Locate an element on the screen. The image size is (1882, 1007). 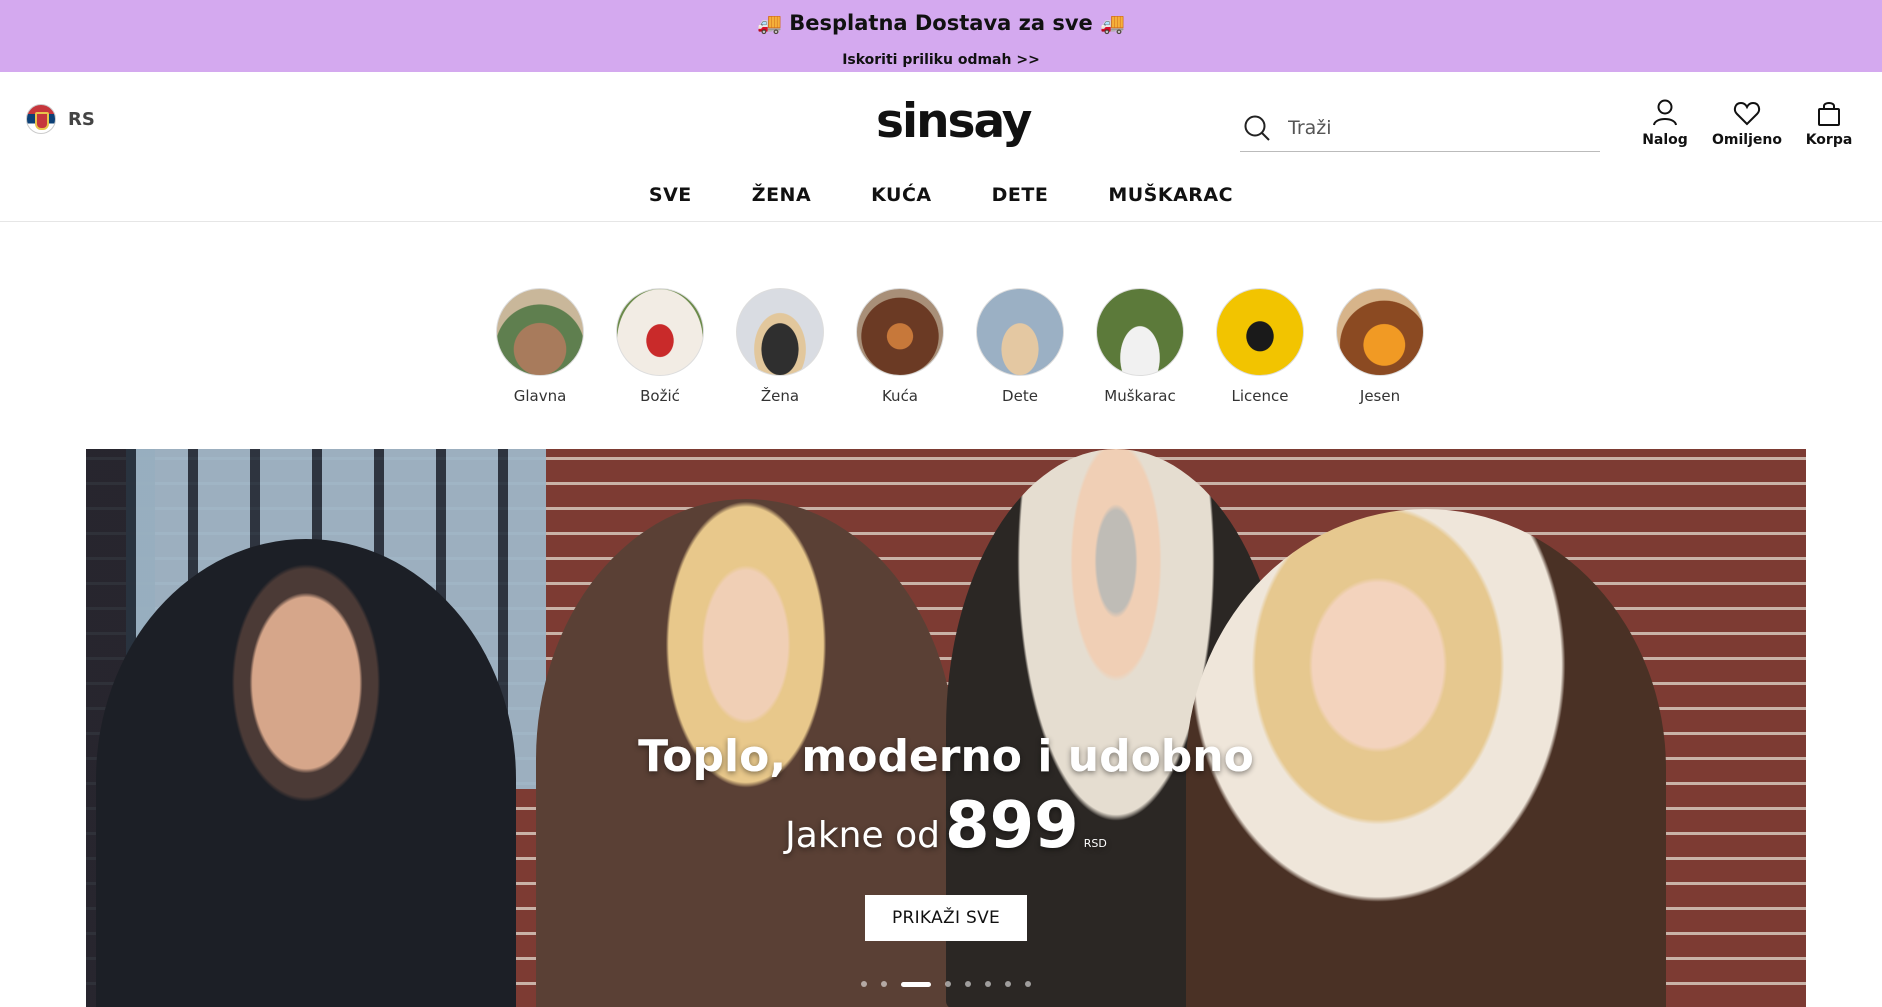
bag-icon is located at coordinates (1829, 114).